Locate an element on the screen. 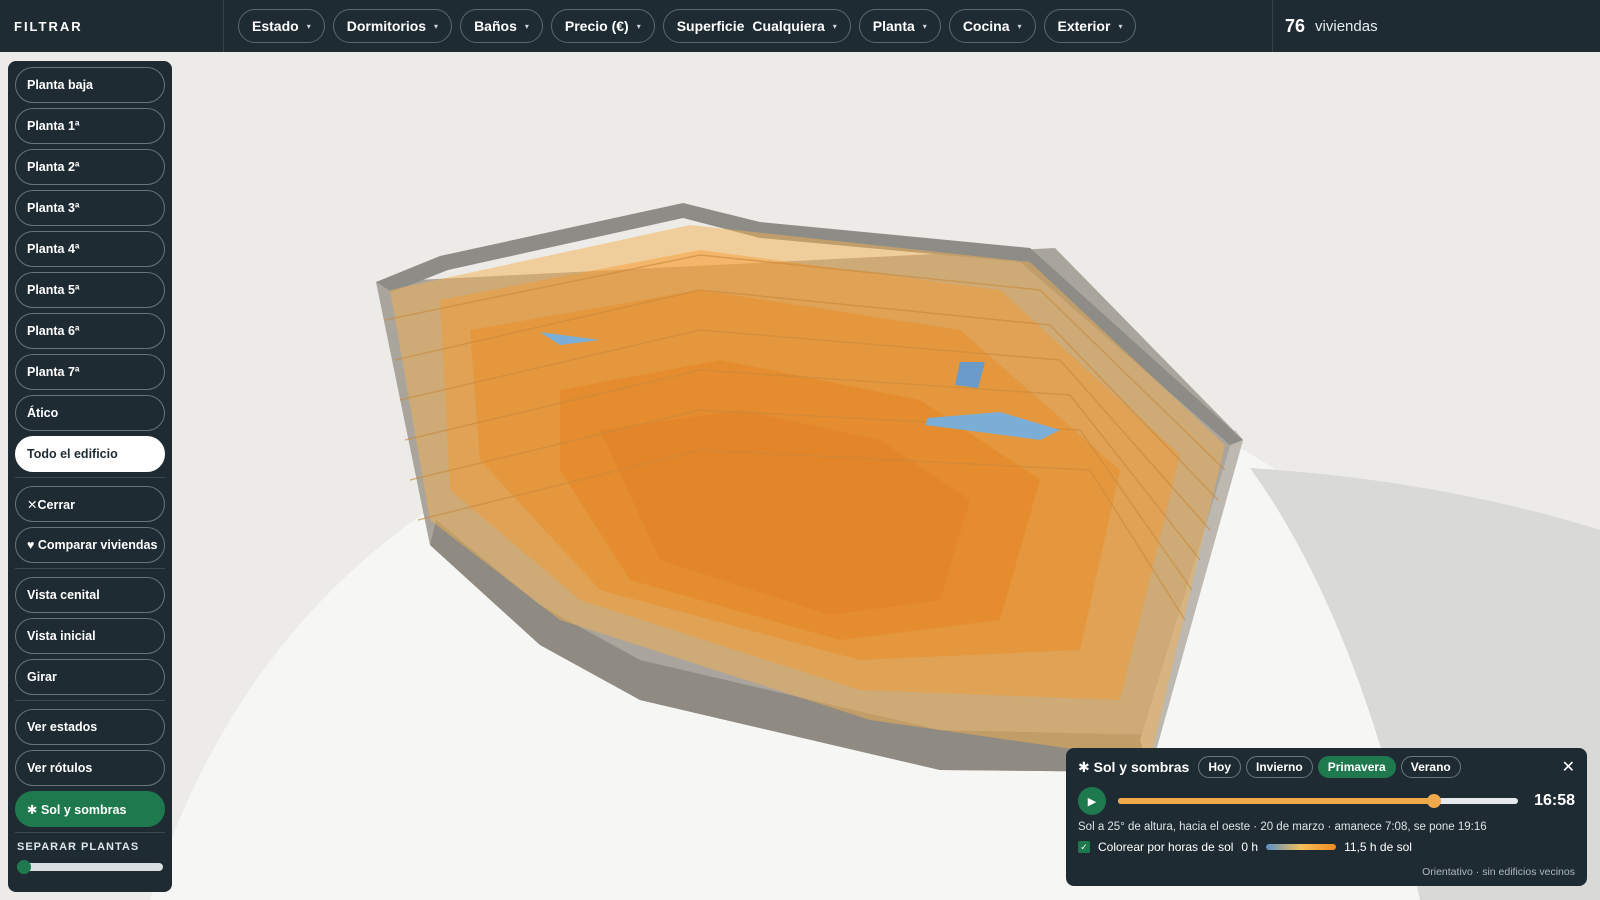  filter-banos: Baños ▾ is located at coordinates (501, 26).